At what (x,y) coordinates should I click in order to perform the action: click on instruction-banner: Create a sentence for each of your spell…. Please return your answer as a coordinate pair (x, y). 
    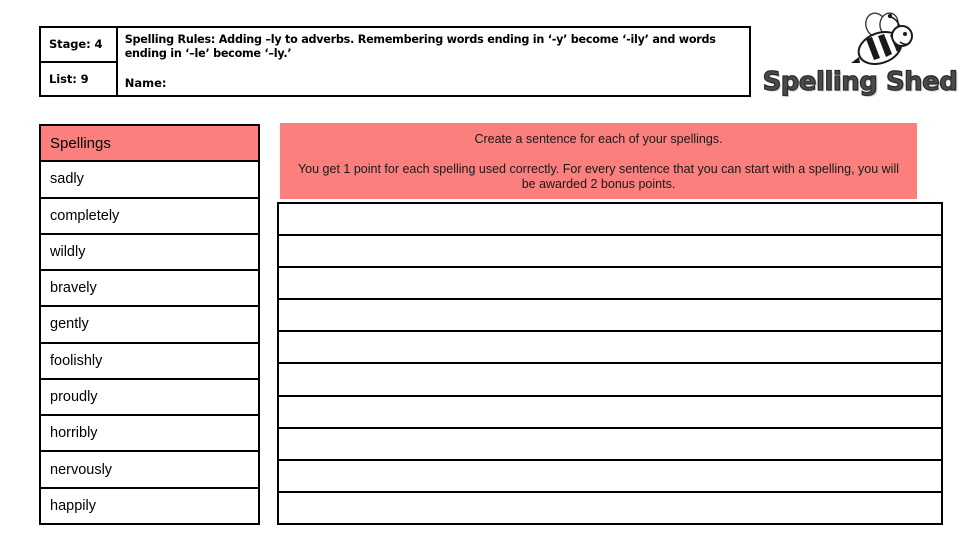
    Looking at the image, I should click on (598, 161).